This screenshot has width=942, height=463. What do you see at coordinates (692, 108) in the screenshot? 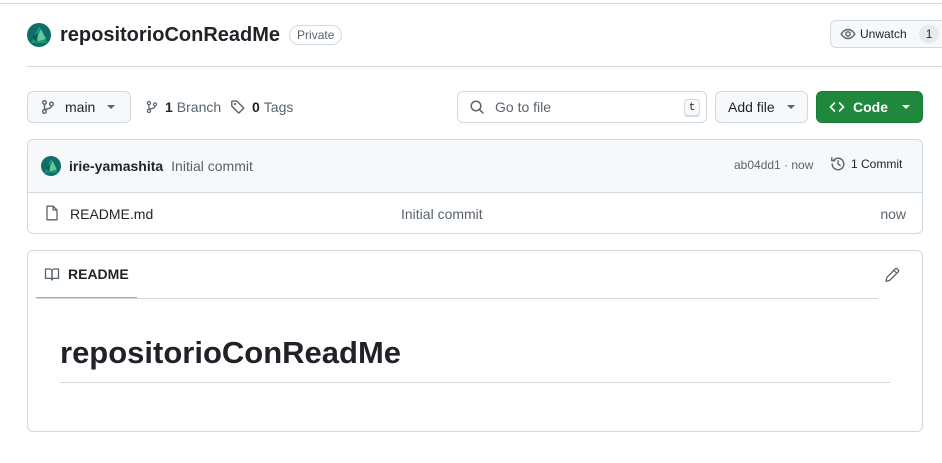
I see `shortcut-hint: t` at bounding box center [692, 108].